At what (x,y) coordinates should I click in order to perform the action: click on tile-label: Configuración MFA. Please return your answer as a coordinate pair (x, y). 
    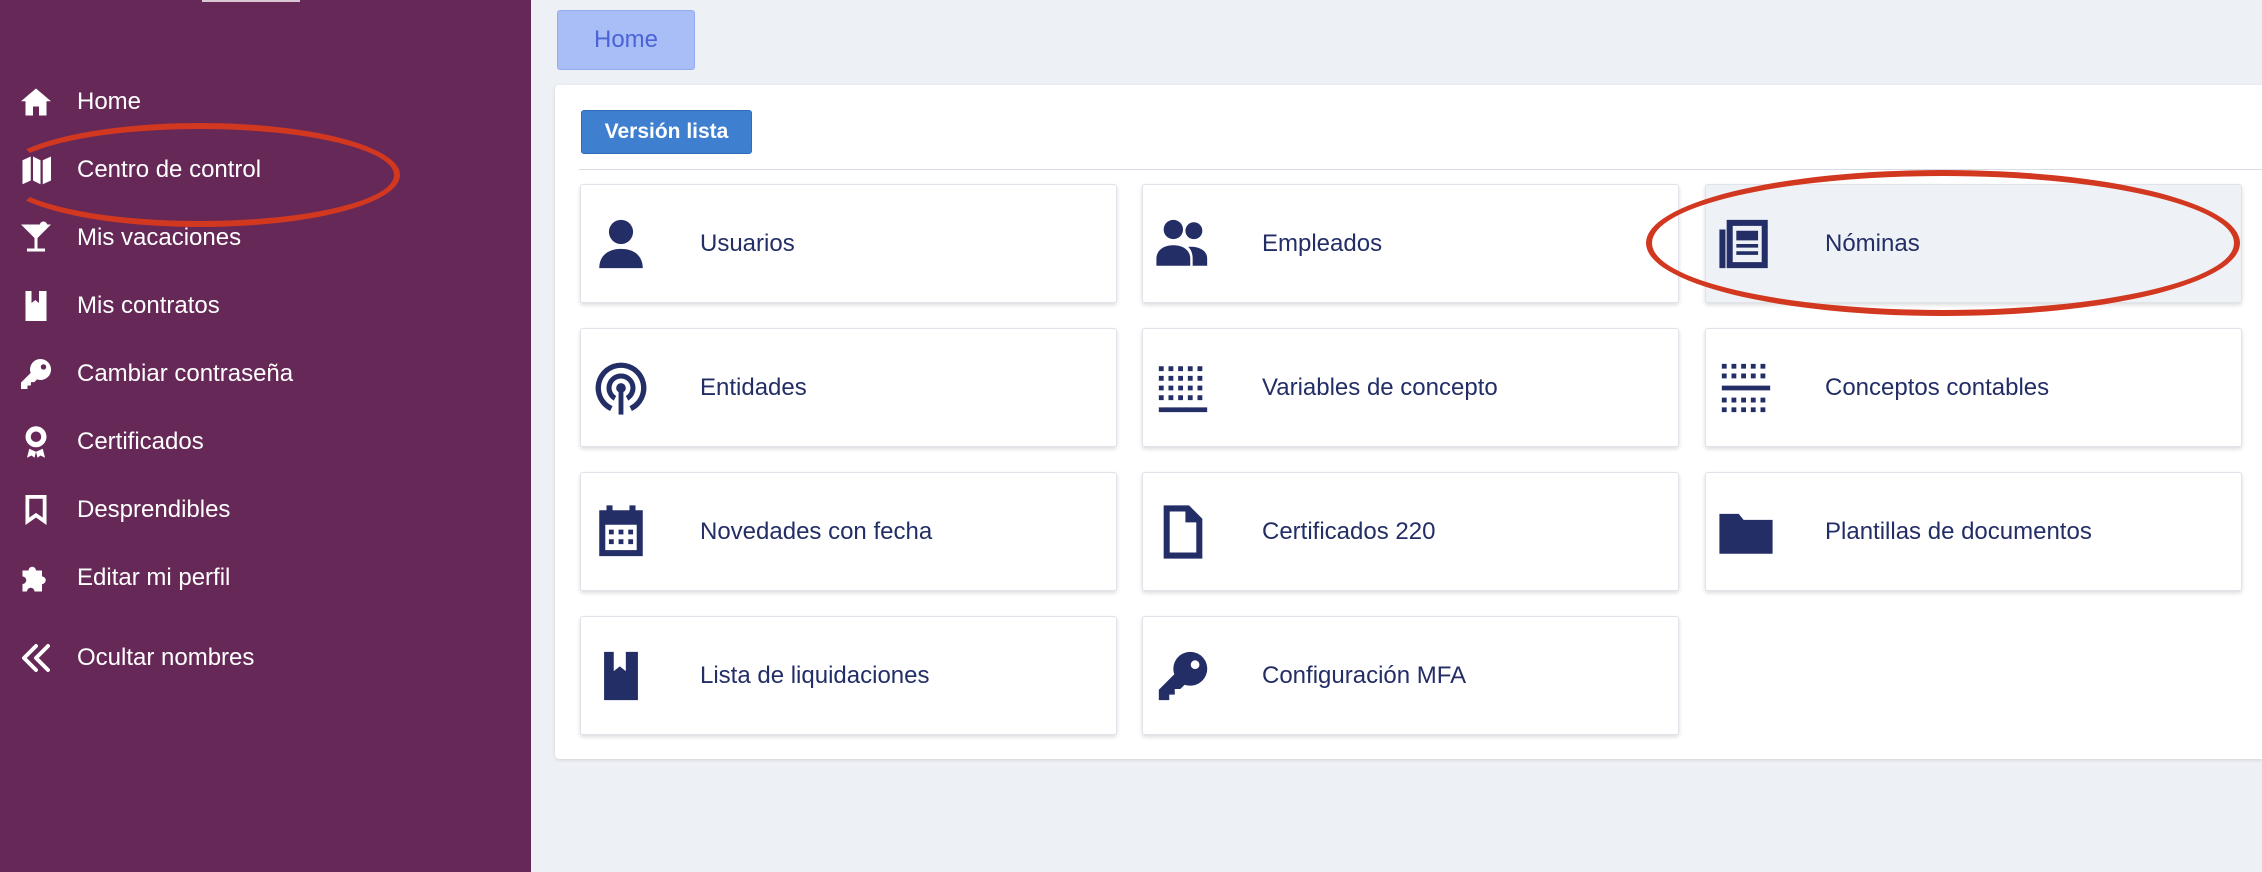
    Looking at the image, I should click on (1364, 675).